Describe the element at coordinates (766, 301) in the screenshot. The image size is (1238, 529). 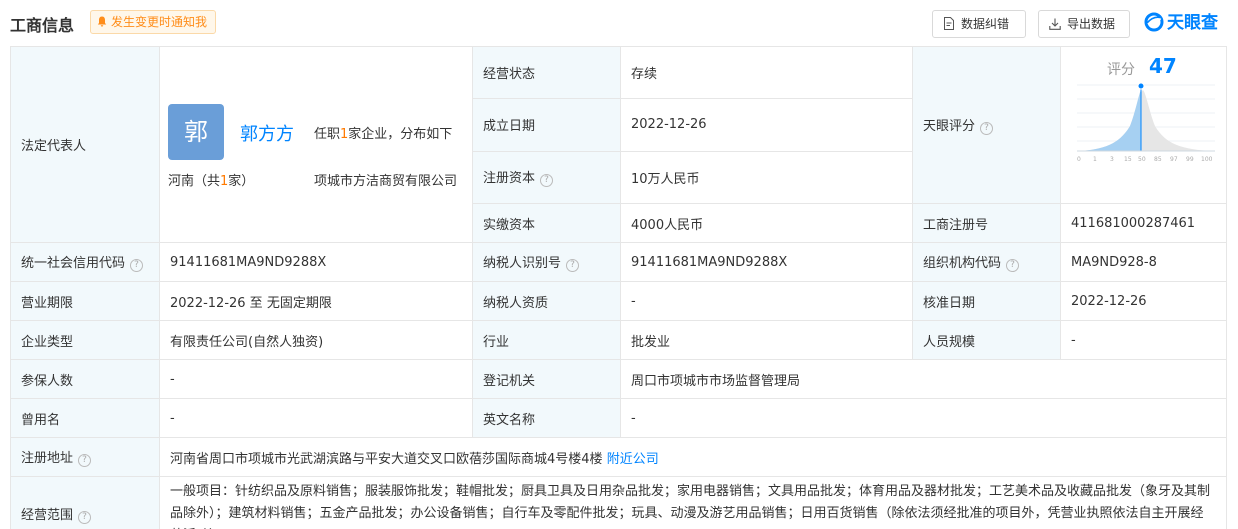
I see `tax-qual-value: -` at that location.